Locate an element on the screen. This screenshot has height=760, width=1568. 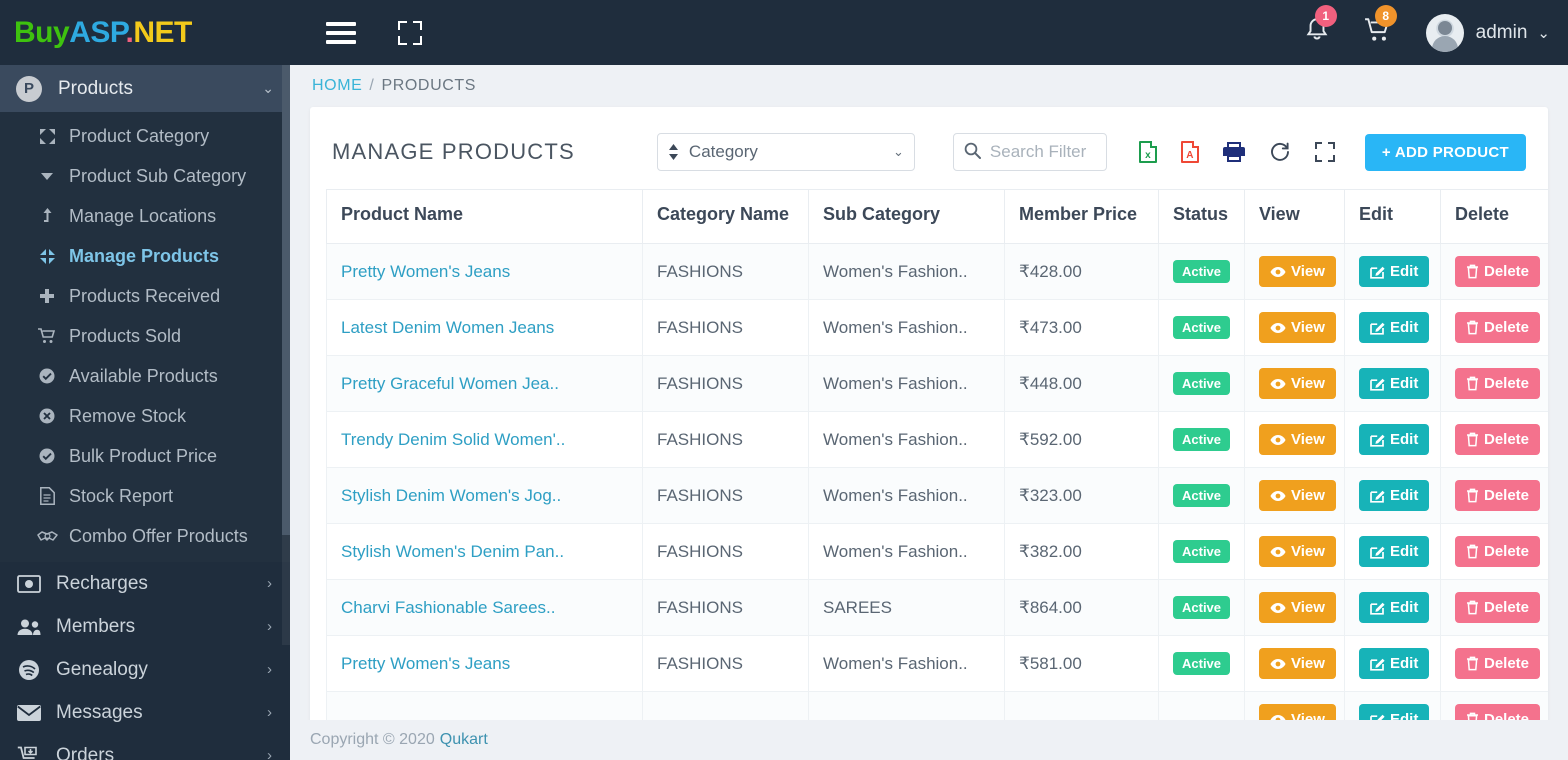
caret-down-icon is located at coordinates (47, 176).